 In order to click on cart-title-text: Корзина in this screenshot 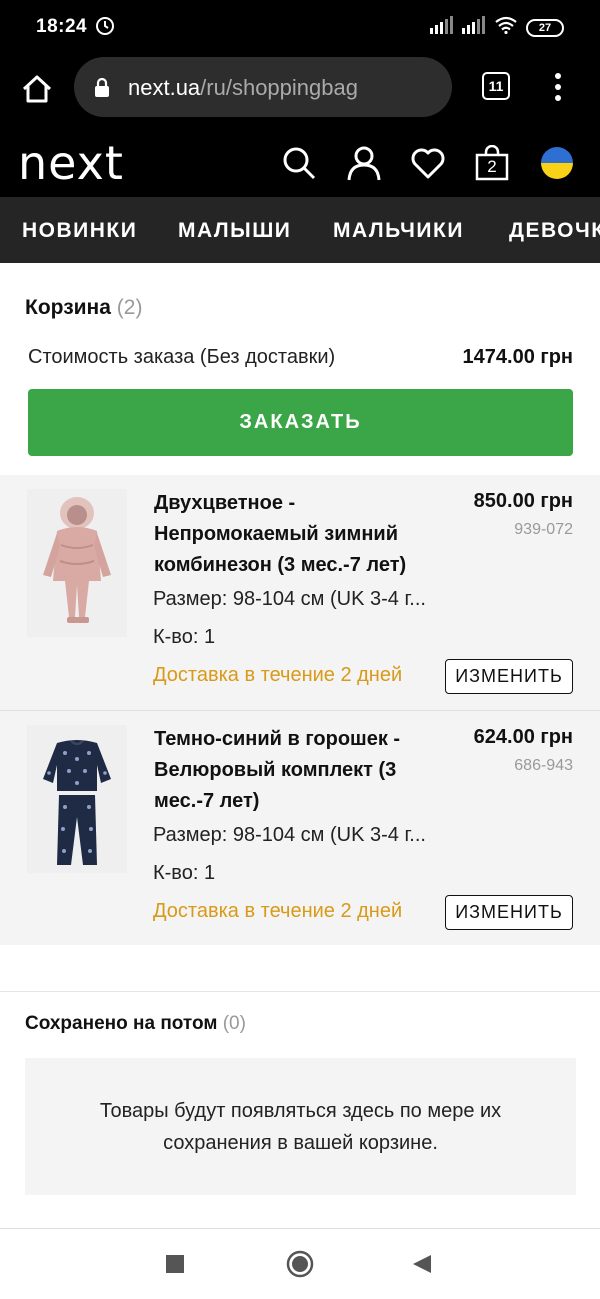, I will do `click(68, 307)`.